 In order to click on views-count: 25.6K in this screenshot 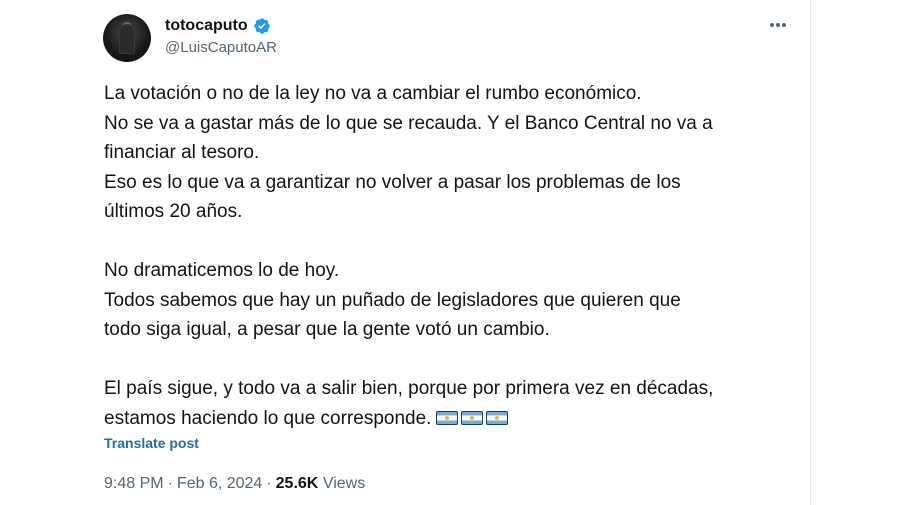, I will do `click(297, 483)`.